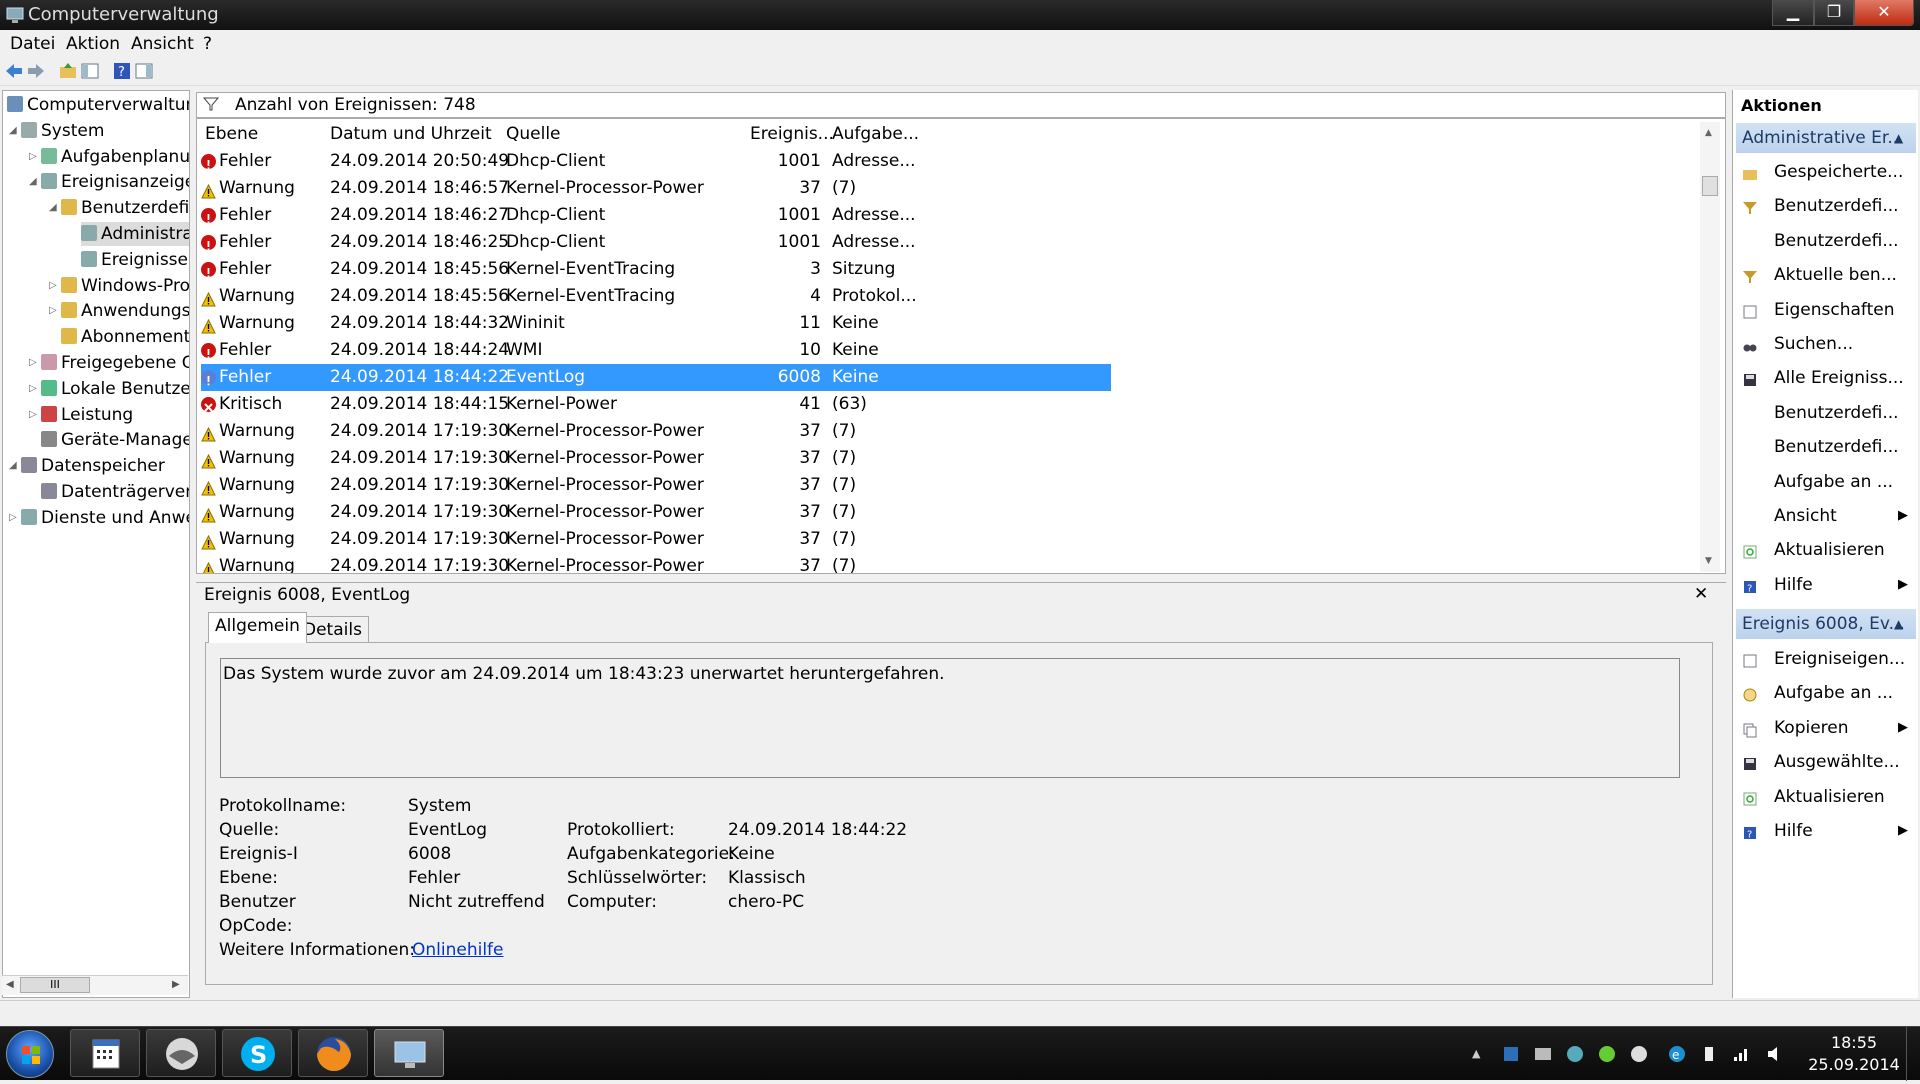 This screenshot has width=1920, height=1084. I want to click on scroll-left-icon: ◀, so click(10, 984).